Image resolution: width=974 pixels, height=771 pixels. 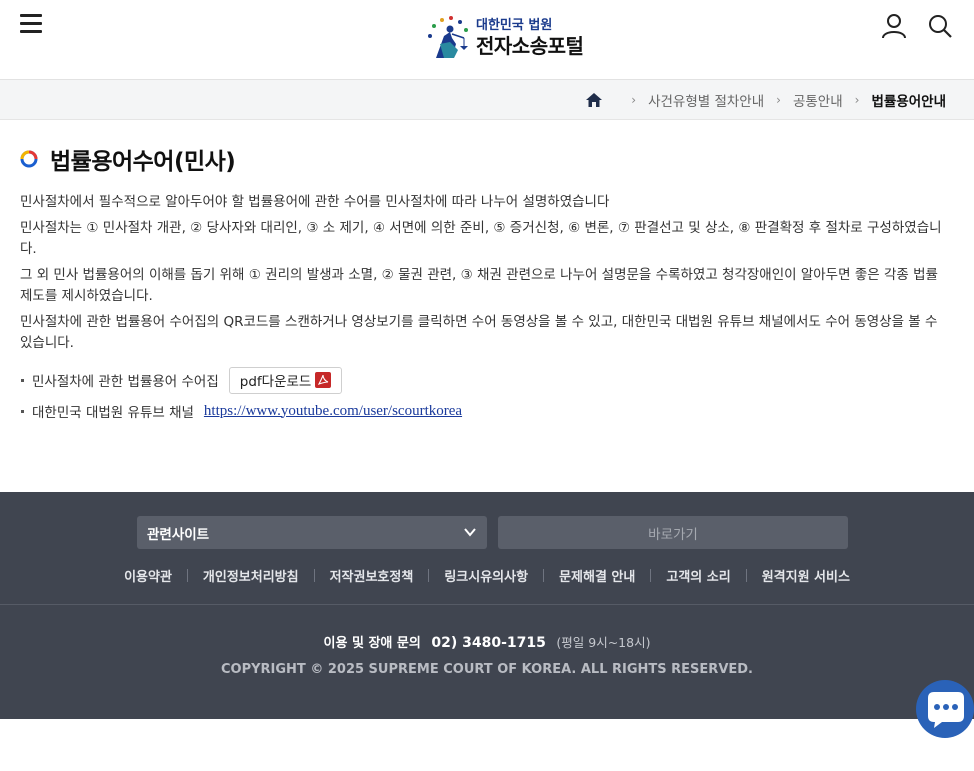 I want to click on page-title: 법률용어수어(민사), so click(x=143, y=162).